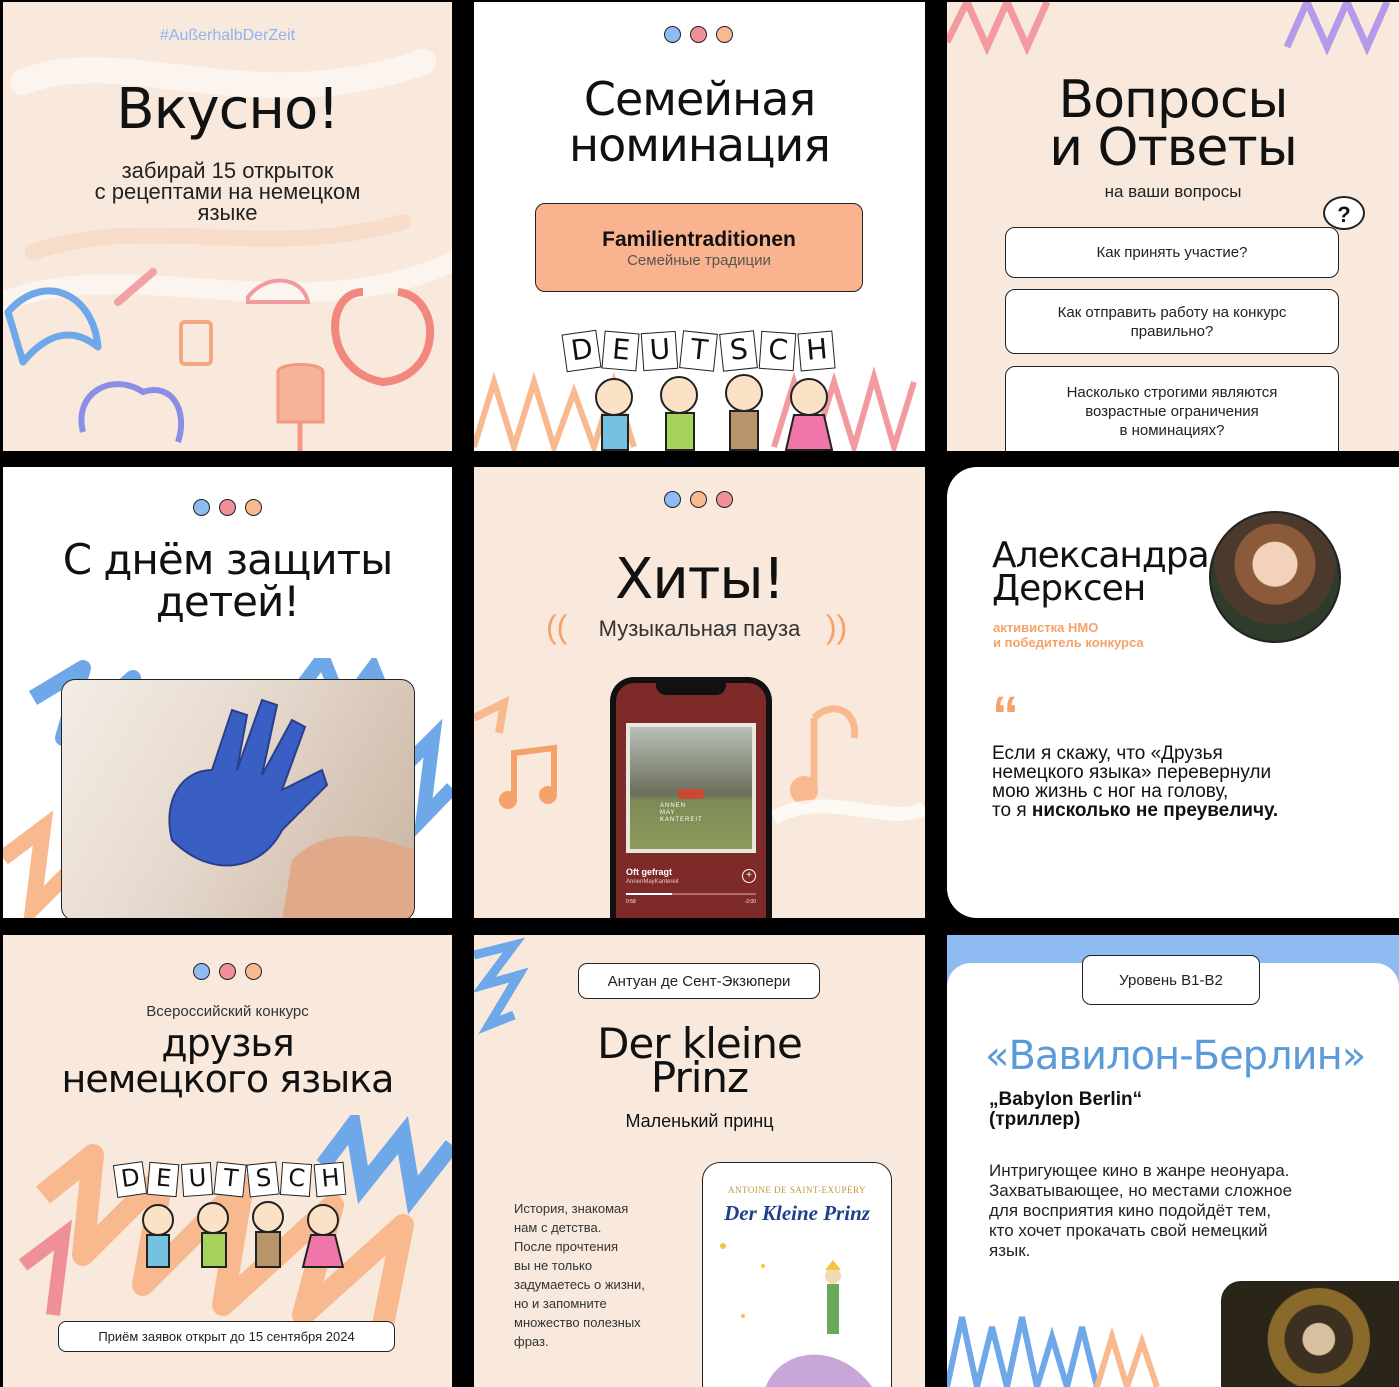 The image size is (1399, 1387). What do you see at coordinates (700, 1060) in the screenshot?
I see `page-title: Der kleine Prinz` at bounding box center [700, 1060].